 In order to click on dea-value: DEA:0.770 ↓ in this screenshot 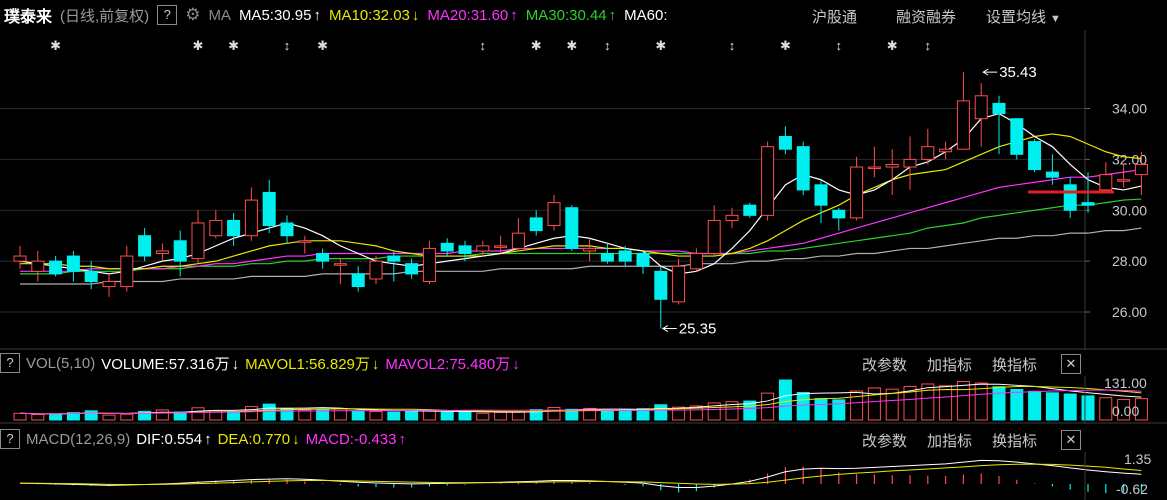, I will do `click(258, 439)`.